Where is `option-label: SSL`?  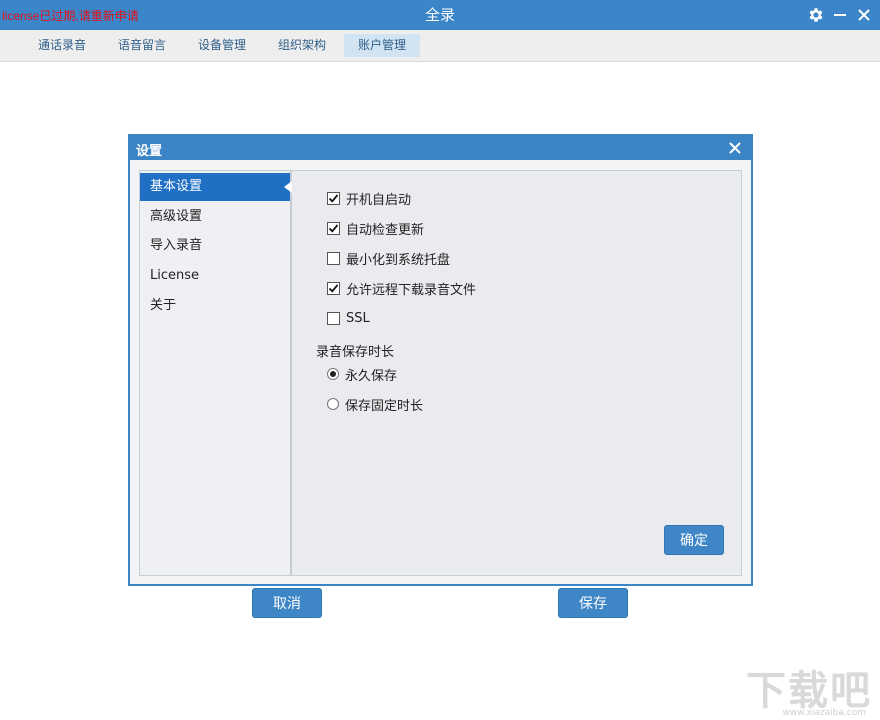 option-label: SSL is located at coordinates (358, 318).